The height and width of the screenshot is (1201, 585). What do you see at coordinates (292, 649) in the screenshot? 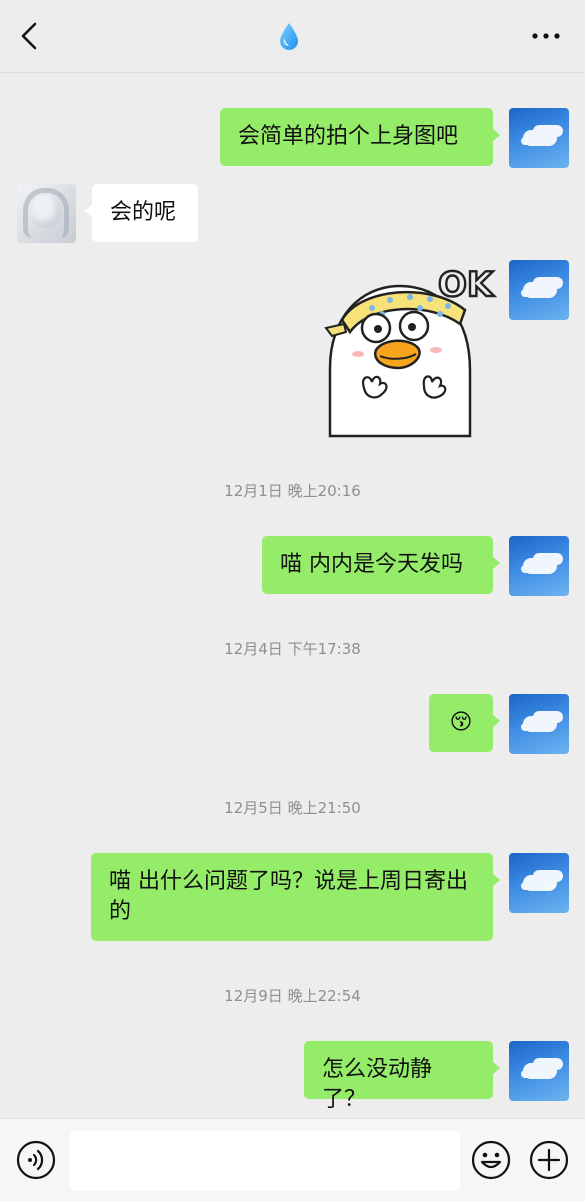
I see `timestamp: 12月4日 下午17:38` at bounding box center [292, 649].